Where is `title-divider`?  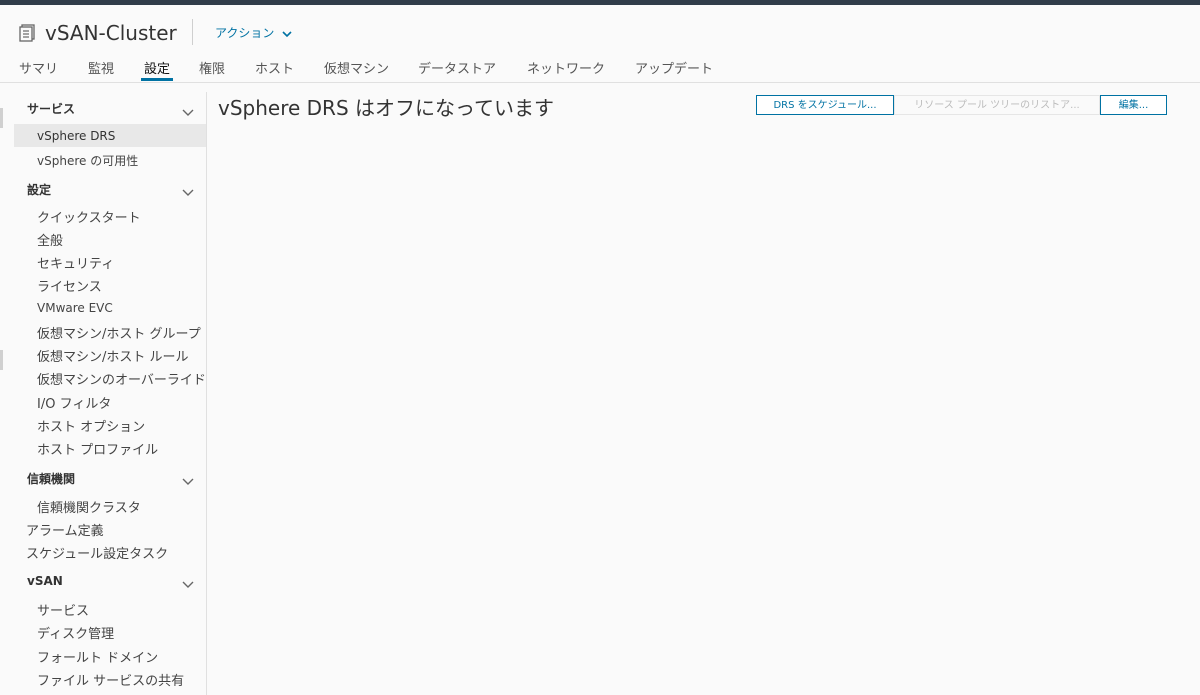
title-divider is located at coordinates (192, 32).